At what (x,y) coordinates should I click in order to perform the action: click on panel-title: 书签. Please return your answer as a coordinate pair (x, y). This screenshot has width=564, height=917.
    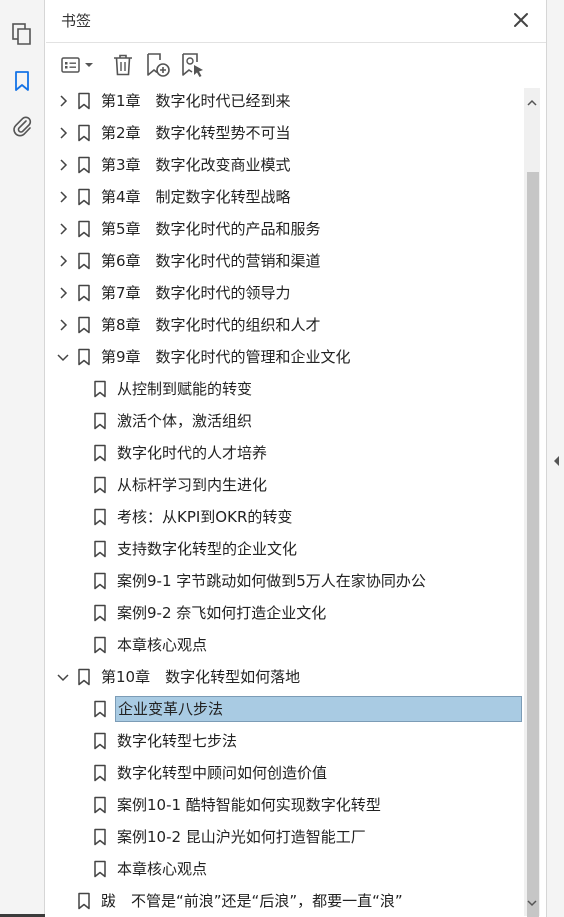
    Looking at the image, I should click on (76, 21).